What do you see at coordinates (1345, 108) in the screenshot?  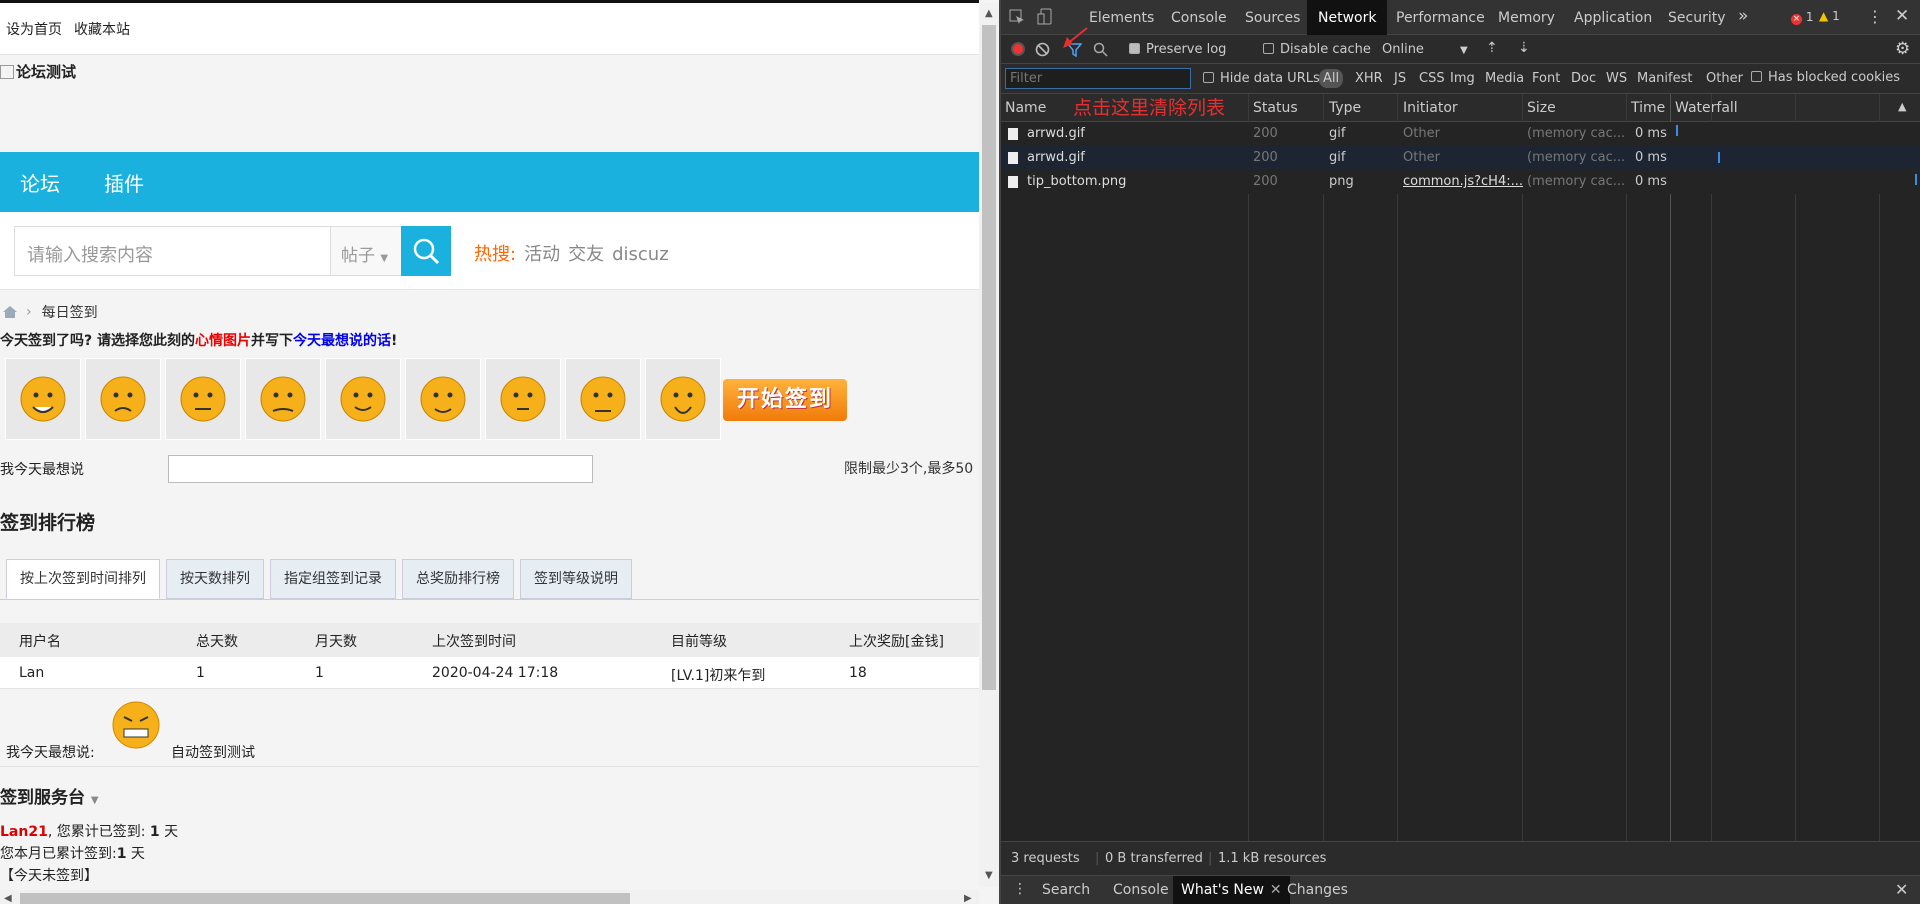 I see `col-type: Type` at bounding box center [1345, 108].